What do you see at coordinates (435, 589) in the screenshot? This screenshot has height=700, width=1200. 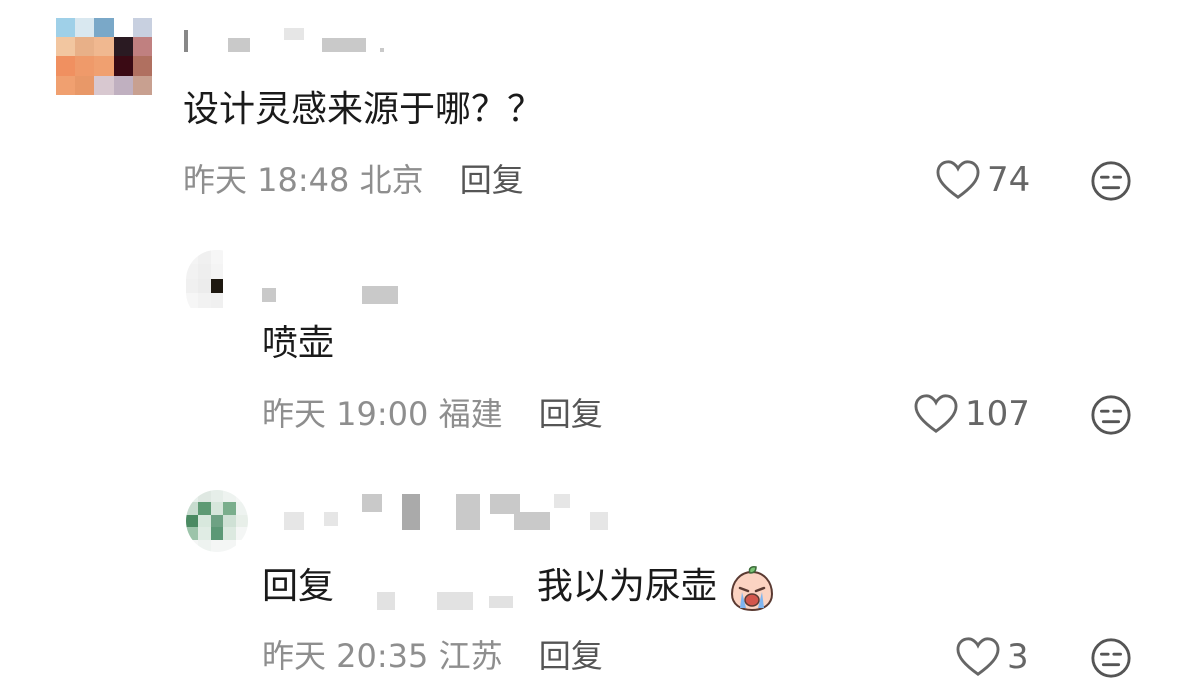 I see `reply-target-masked` at bounding box center [435, 589].